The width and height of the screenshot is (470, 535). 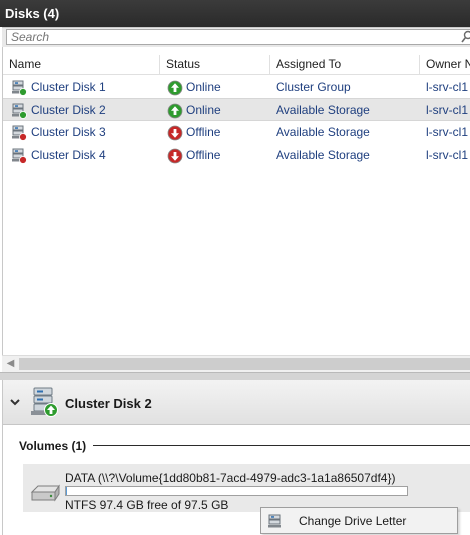 I want to click on disk-name: Cluster Disk 3, so click(x=68, y=132).